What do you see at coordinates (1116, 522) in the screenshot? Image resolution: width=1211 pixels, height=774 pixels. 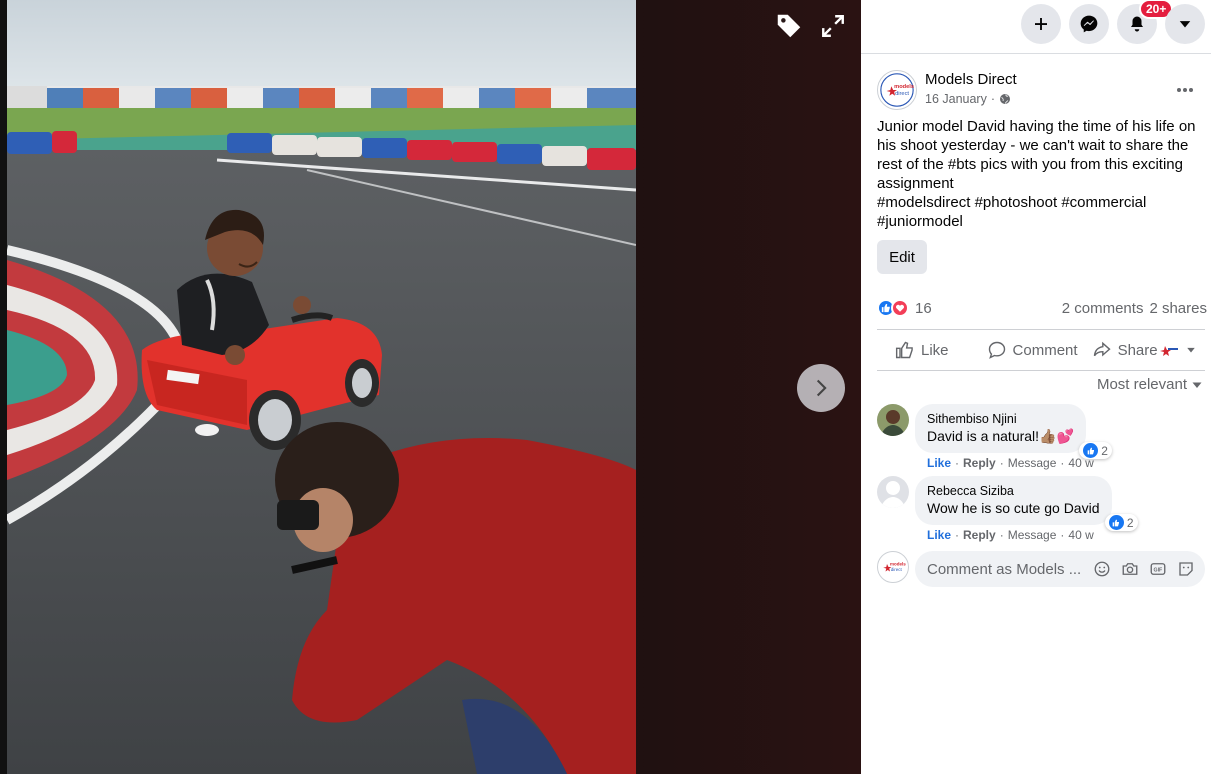 I see `like-reaction-icon` at bounding box center [1116, 522].